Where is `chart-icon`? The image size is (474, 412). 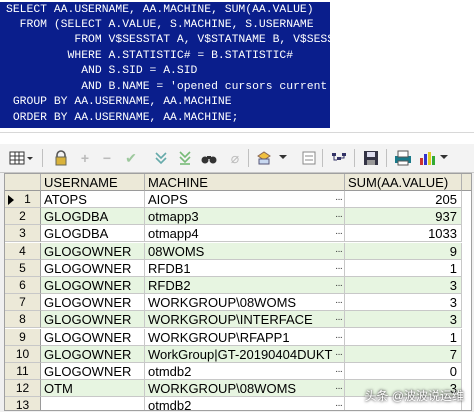
chart-icon is located at coordinates (427, 158).